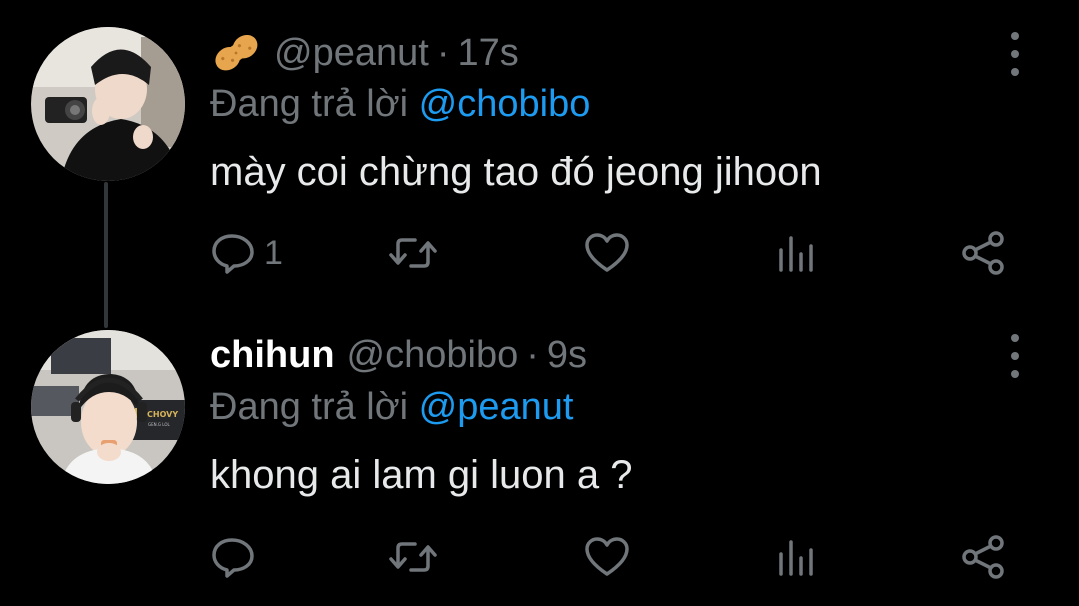 Image resolution: width=1079 pixels, height=606 pixels. I want to click on reply-button: 1, so click(246, 253).